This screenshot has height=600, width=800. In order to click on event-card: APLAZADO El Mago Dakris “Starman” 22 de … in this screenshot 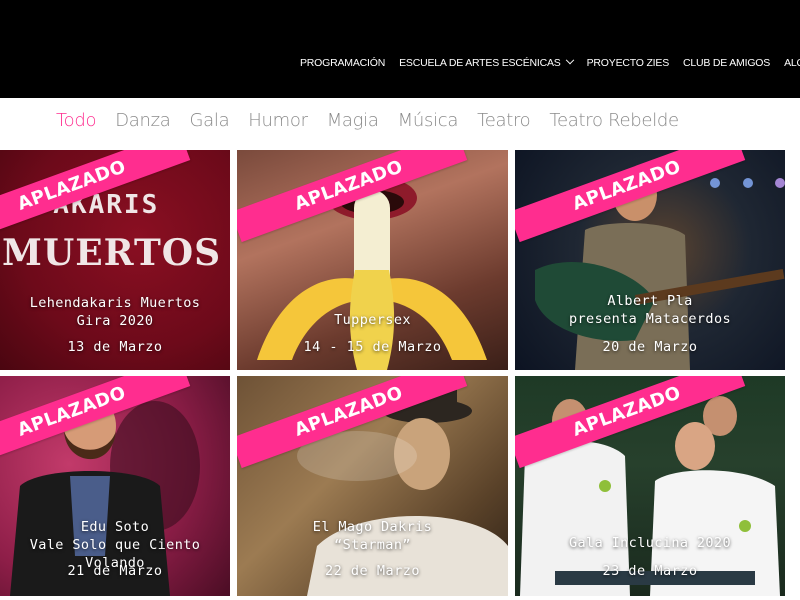, I will do `click(372, 486)`.